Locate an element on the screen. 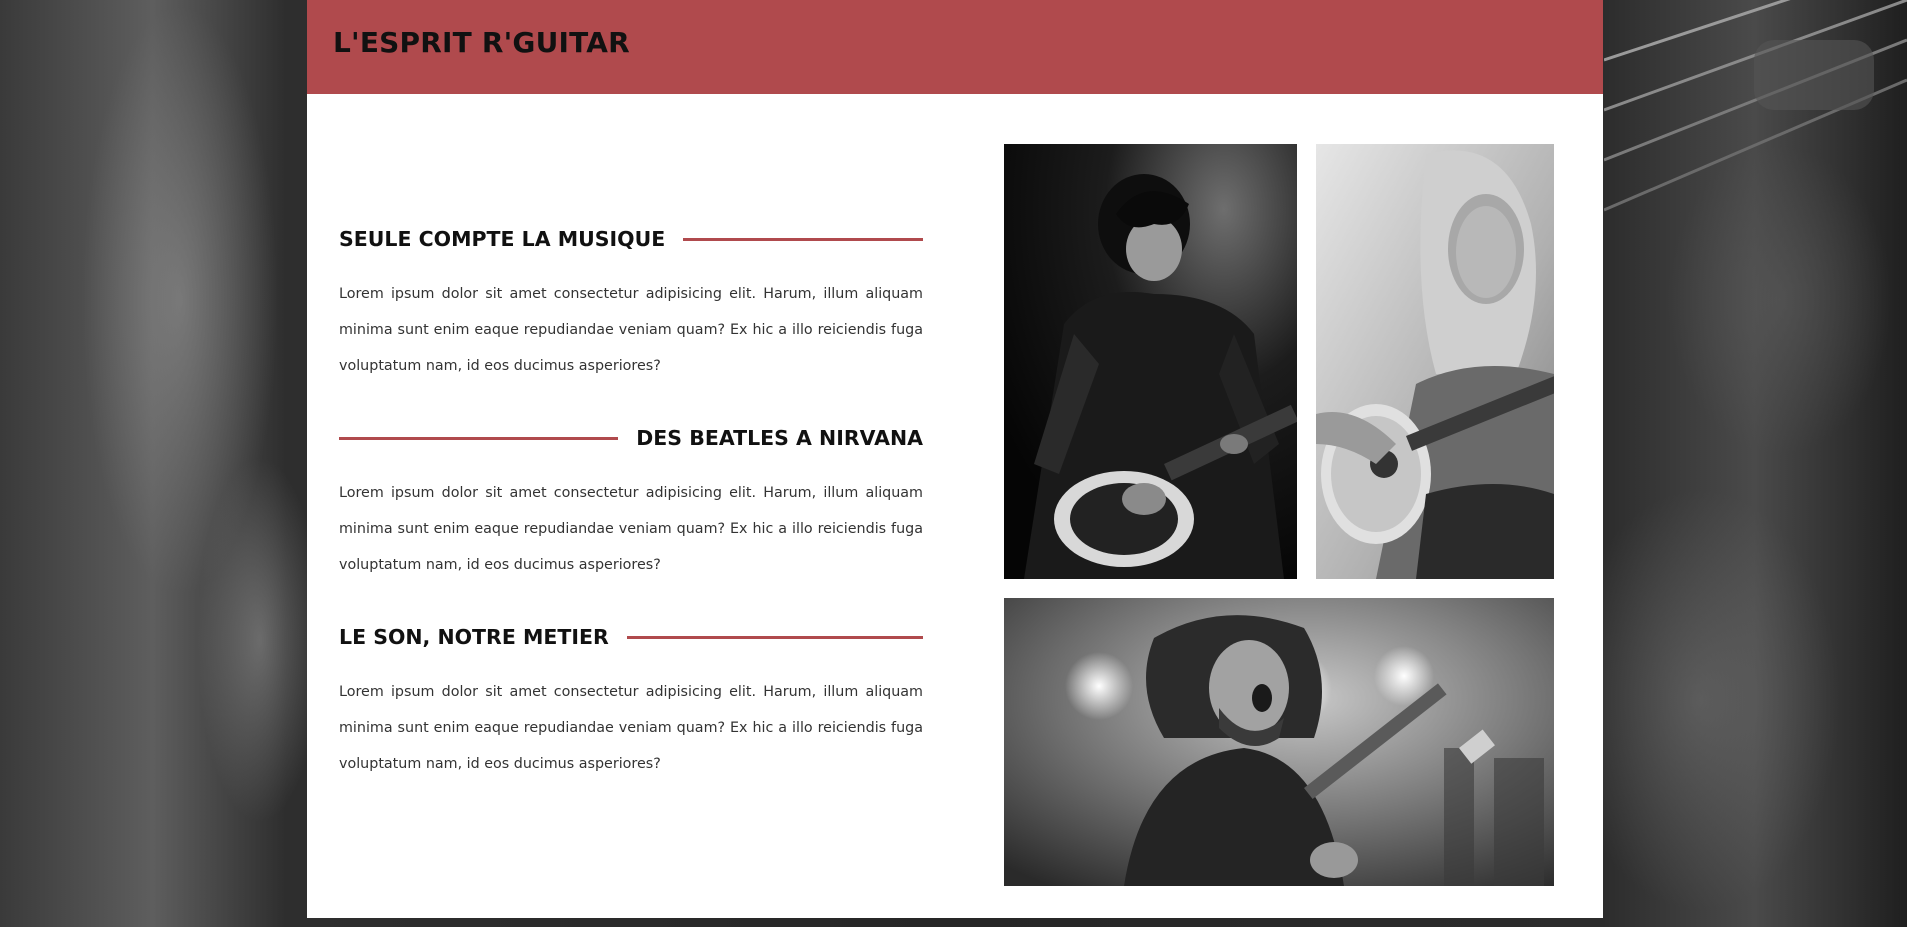 The image size is (1907, 927). section-title: DES BEATLES A NIRVANA is located at coordinates (779, 438).